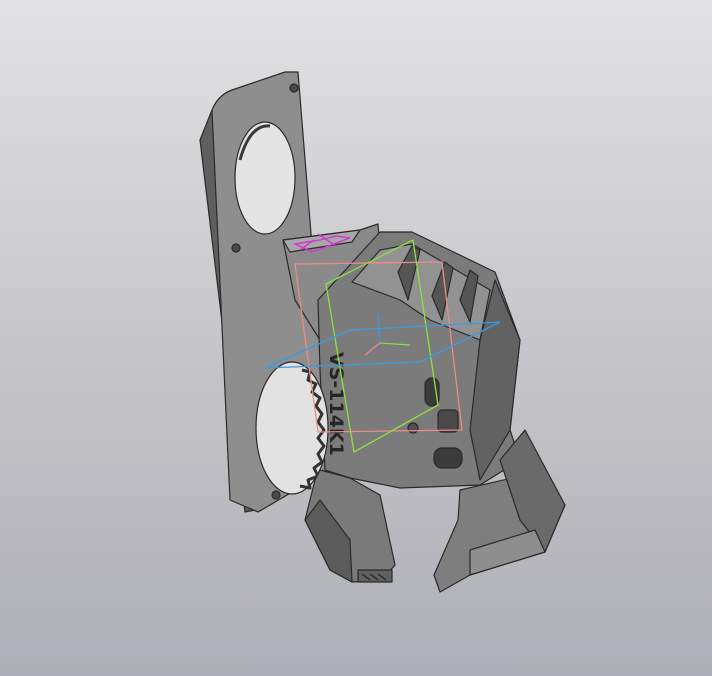 The height and width of the screenshot is (676, 712). Describe the element at coordinates (336, 404) in the screenshot. I see `part-engraving: VS-114K1` at that location.